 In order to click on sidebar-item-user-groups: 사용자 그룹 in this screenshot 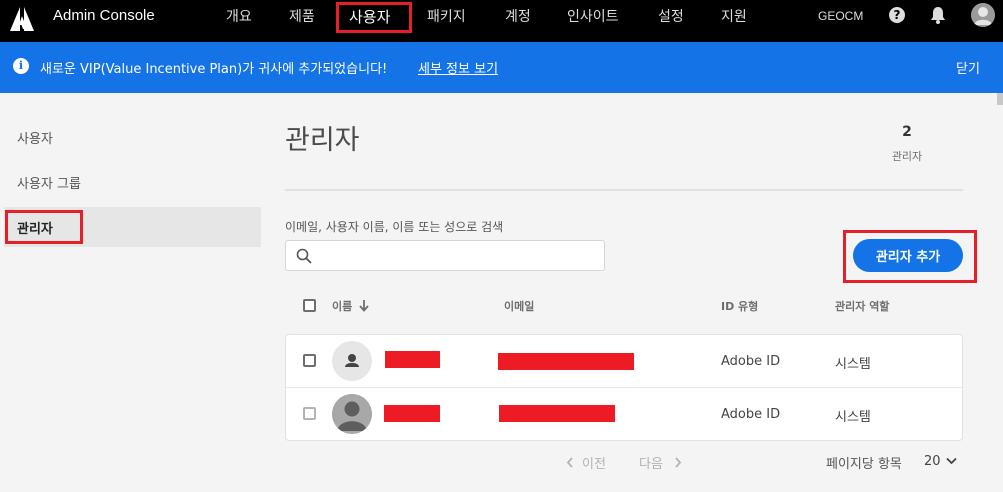, I will do `click(49, 182)`.